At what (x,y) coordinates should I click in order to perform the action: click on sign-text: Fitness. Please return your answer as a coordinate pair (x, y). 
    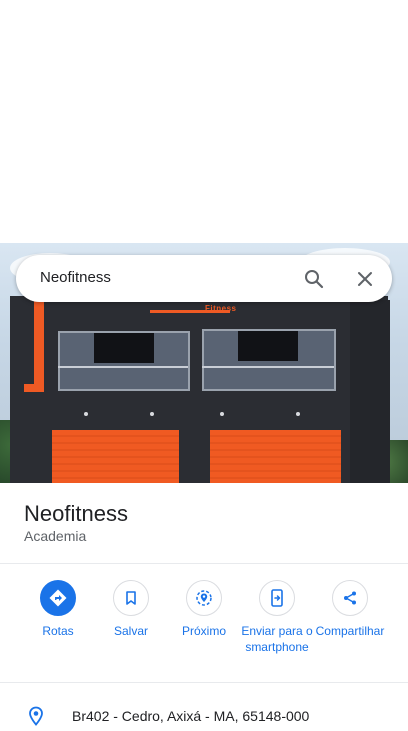
    Looking at the image, I should click on (221, 308).